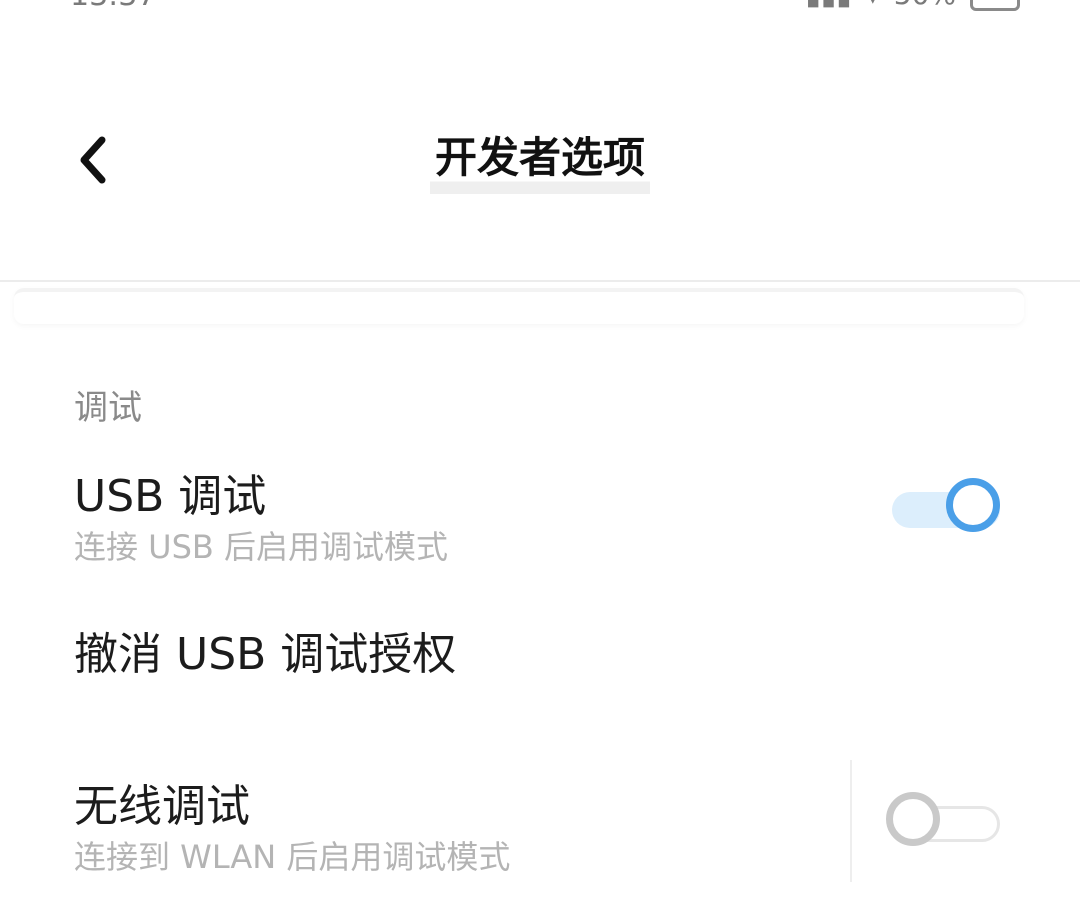  What do you see at coordinates (292, 857) in the screenshot?
I see `wireless-debugging-description: 连接到 WLAN 后启用调试模式` at bounding box center [292, 857].